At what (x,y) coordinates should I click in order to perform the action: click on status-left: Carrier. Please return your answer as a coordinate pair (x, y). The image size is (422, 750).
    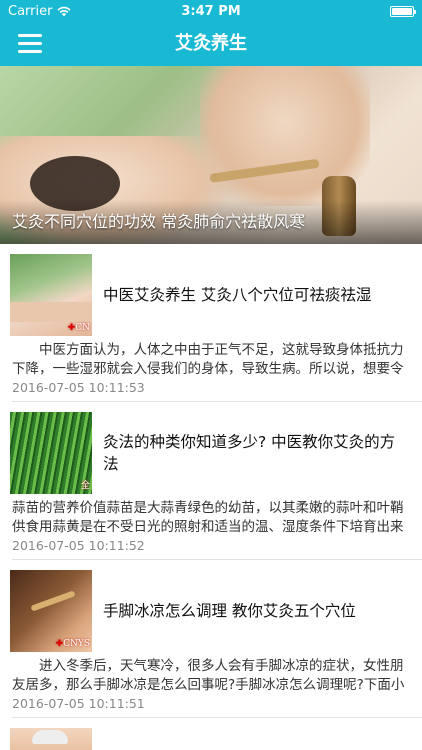
    Looking at the image, I should click on (40, 11).